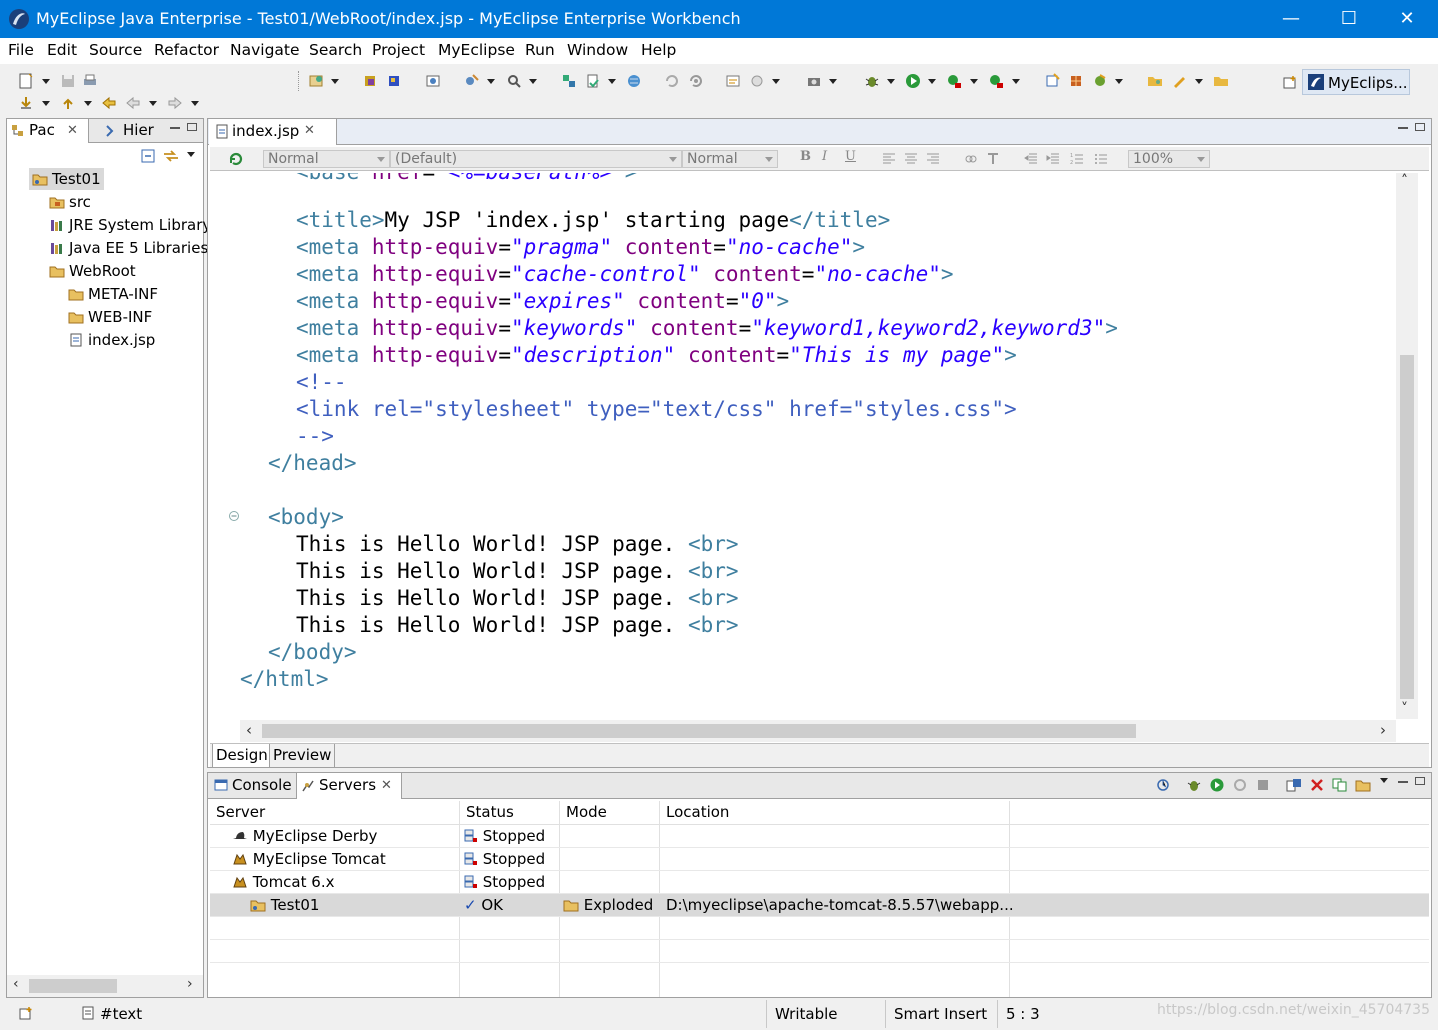 The width and height of the screenshot is (1438, 1030). I want to click on menu-file: File, so click(21, 50).